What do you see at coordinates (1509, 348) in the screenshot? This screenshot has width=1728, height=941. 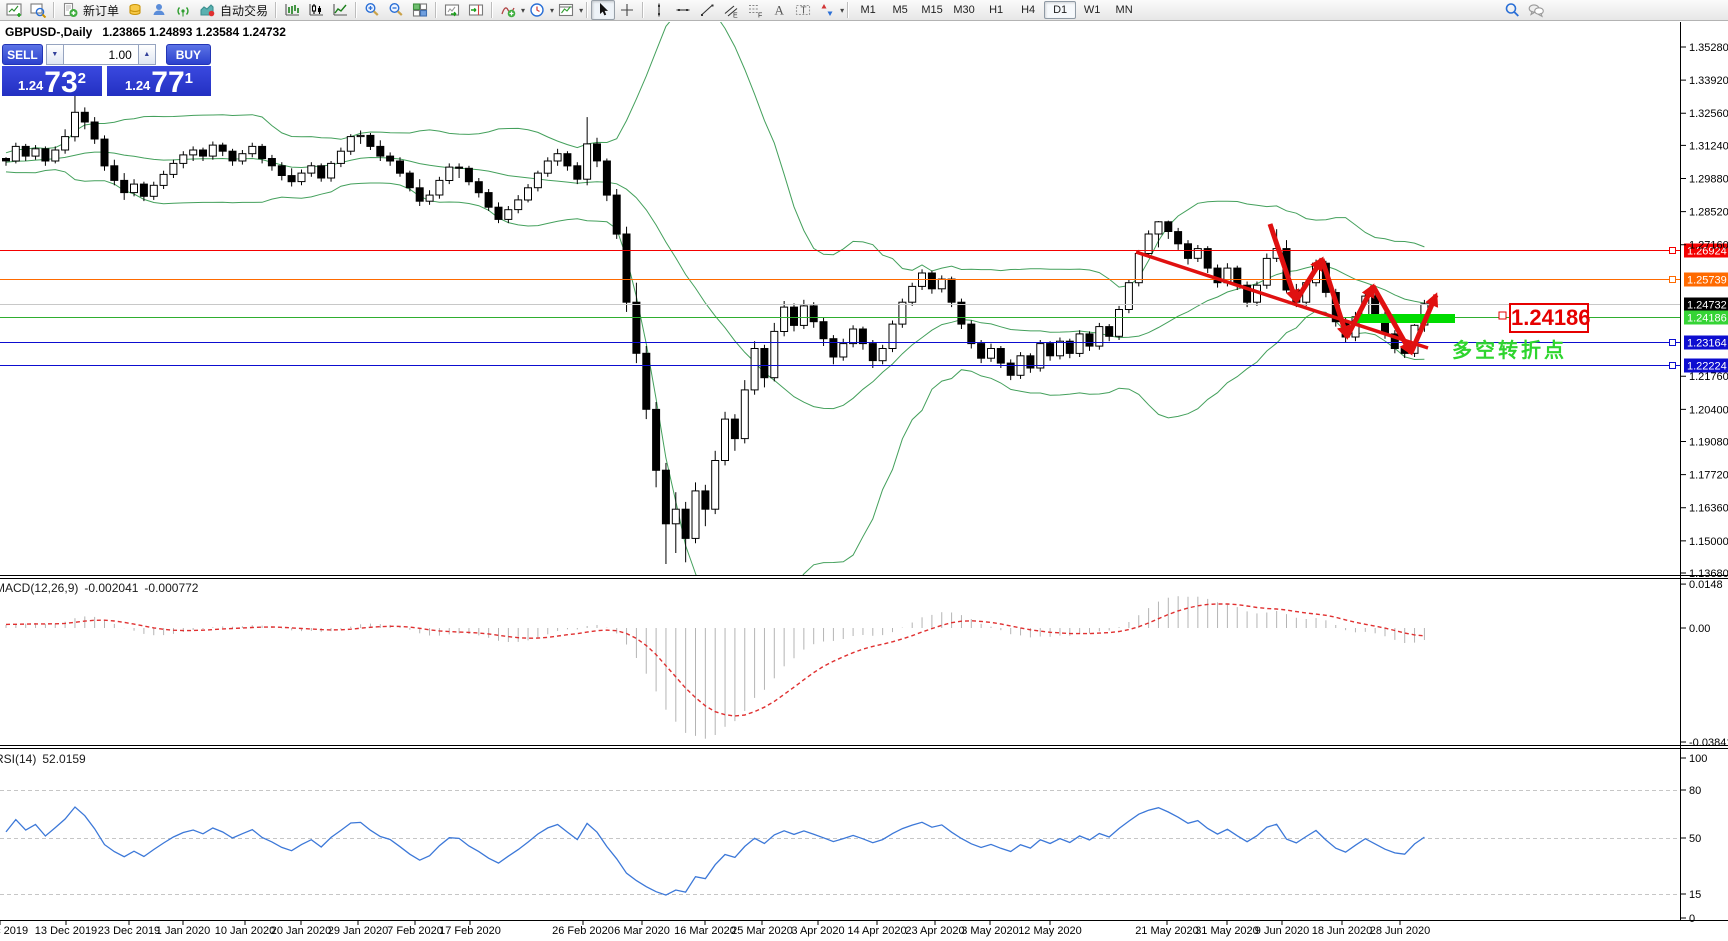 I see `turning-point-text: 多空转折点` at bounding box center [1509, 348].